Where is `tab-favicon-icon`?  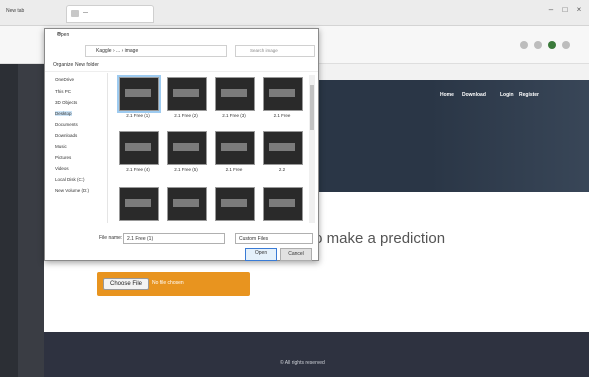
tab-favicon-icon is located at coordinates (75, 13).